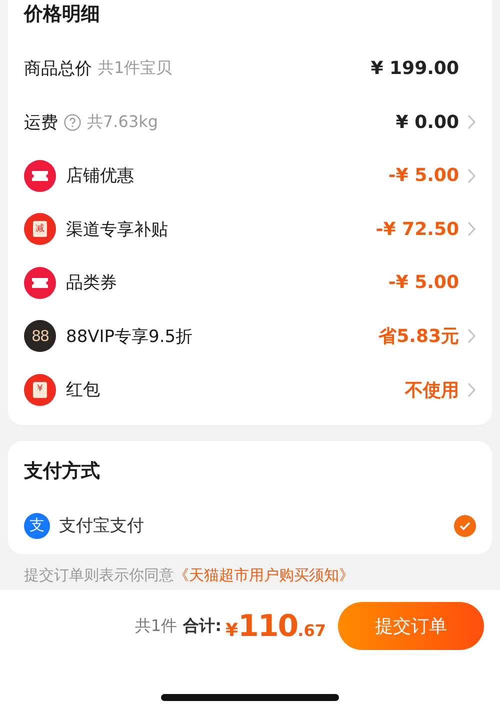 Image resolution: width=500 pixels, height=706 pixels. What do you see at coordinates (100, 176) in the screenshot?
I see `fee-label: 店铺优惠` at bounding box center [100, 176].